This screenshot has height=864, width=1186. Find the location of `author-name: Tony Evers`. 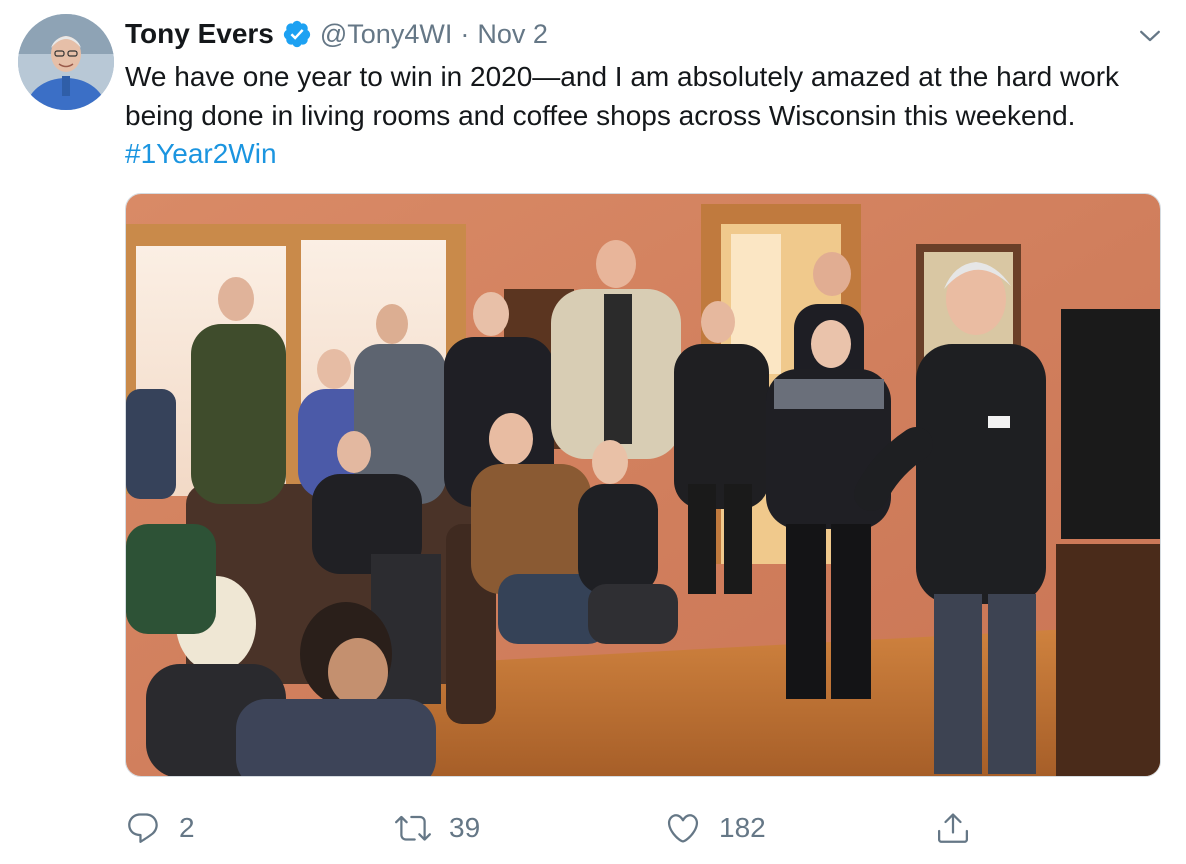

author-name: Tony Evers is located at coordinates (199, 34).